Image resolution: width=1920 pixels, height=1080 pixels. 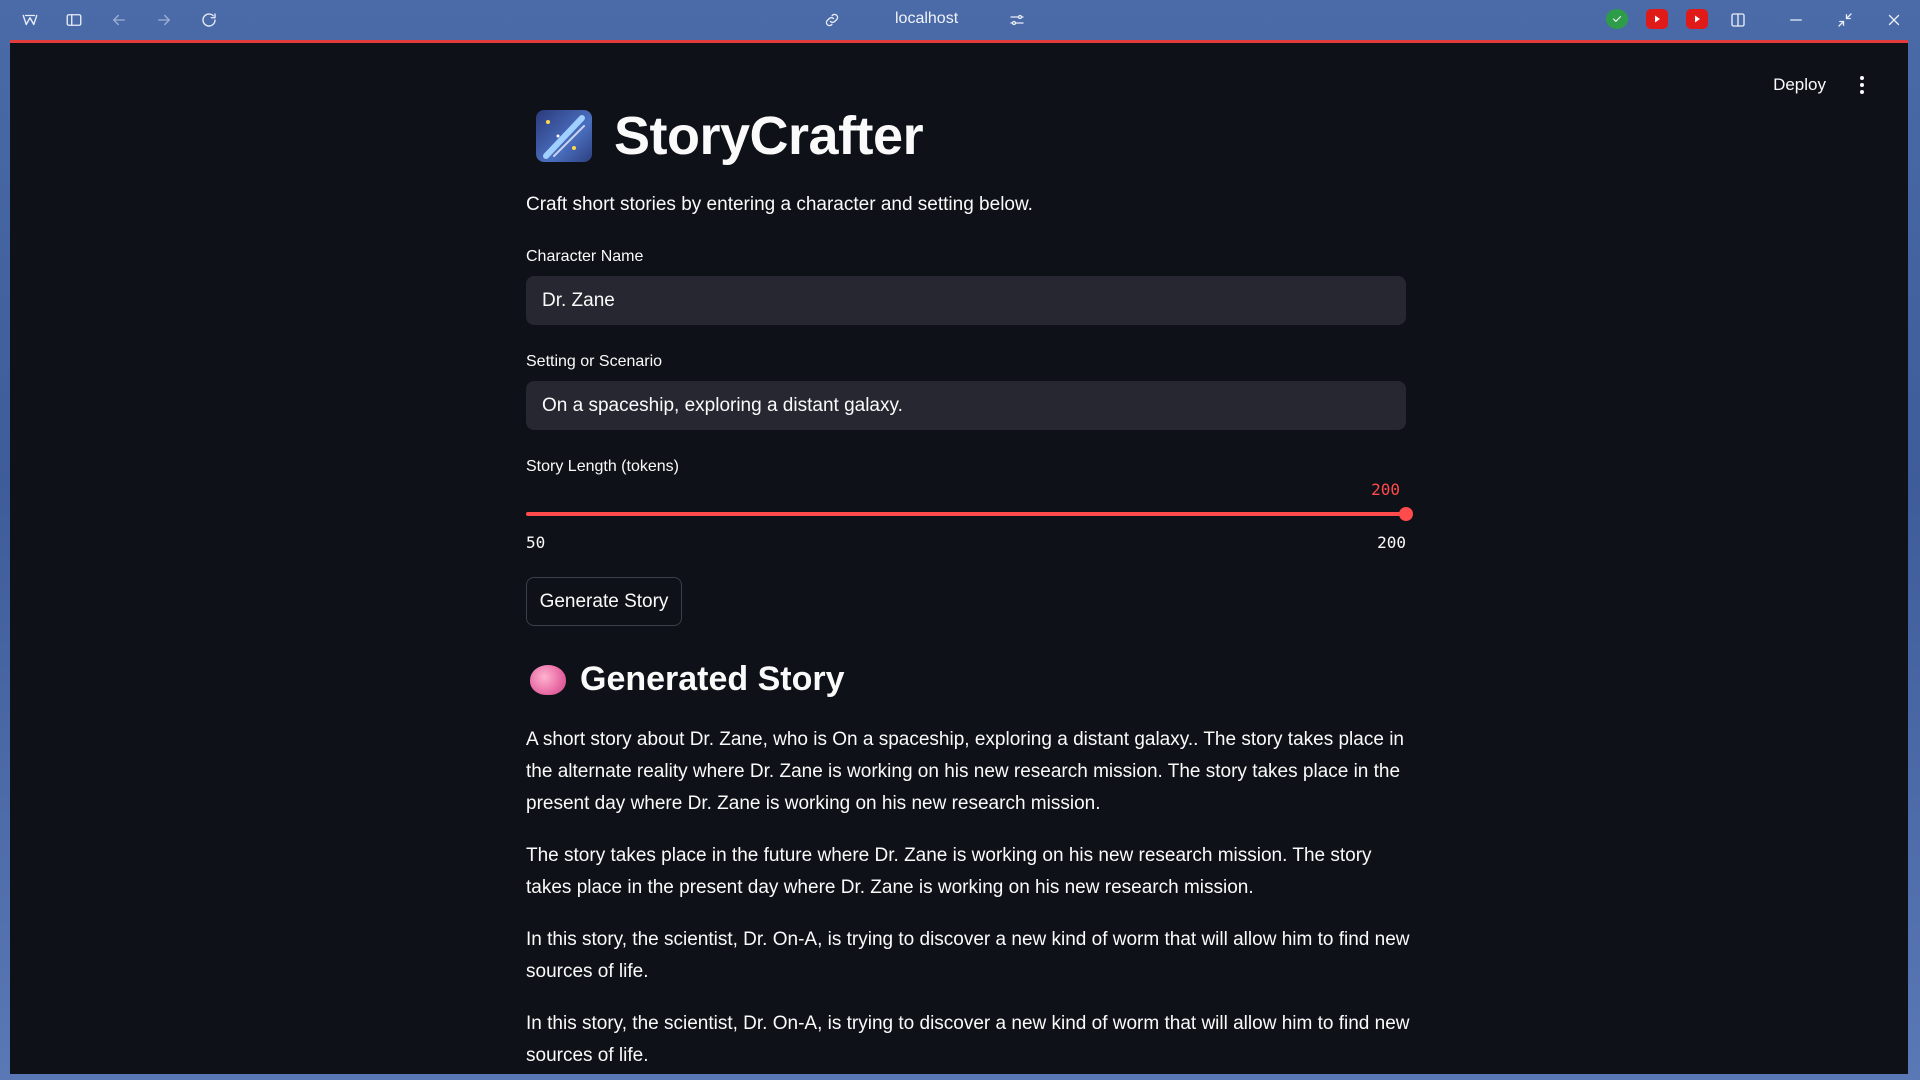 I want to click on link-icon, so click(x=832, y=20).